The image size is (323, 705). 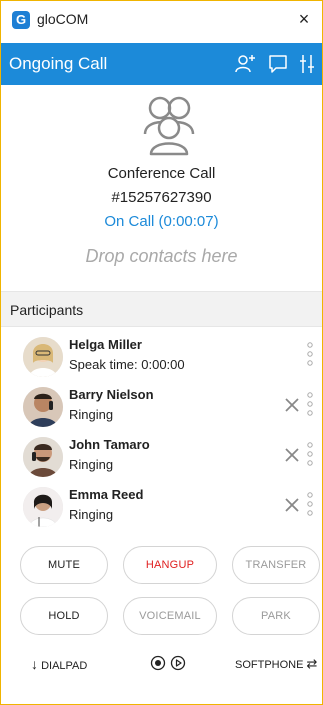 What do you see at coordinates (161, 197) in the screenshot?
I see `conference-number: #15257627390` at bounding box center [161, 197].